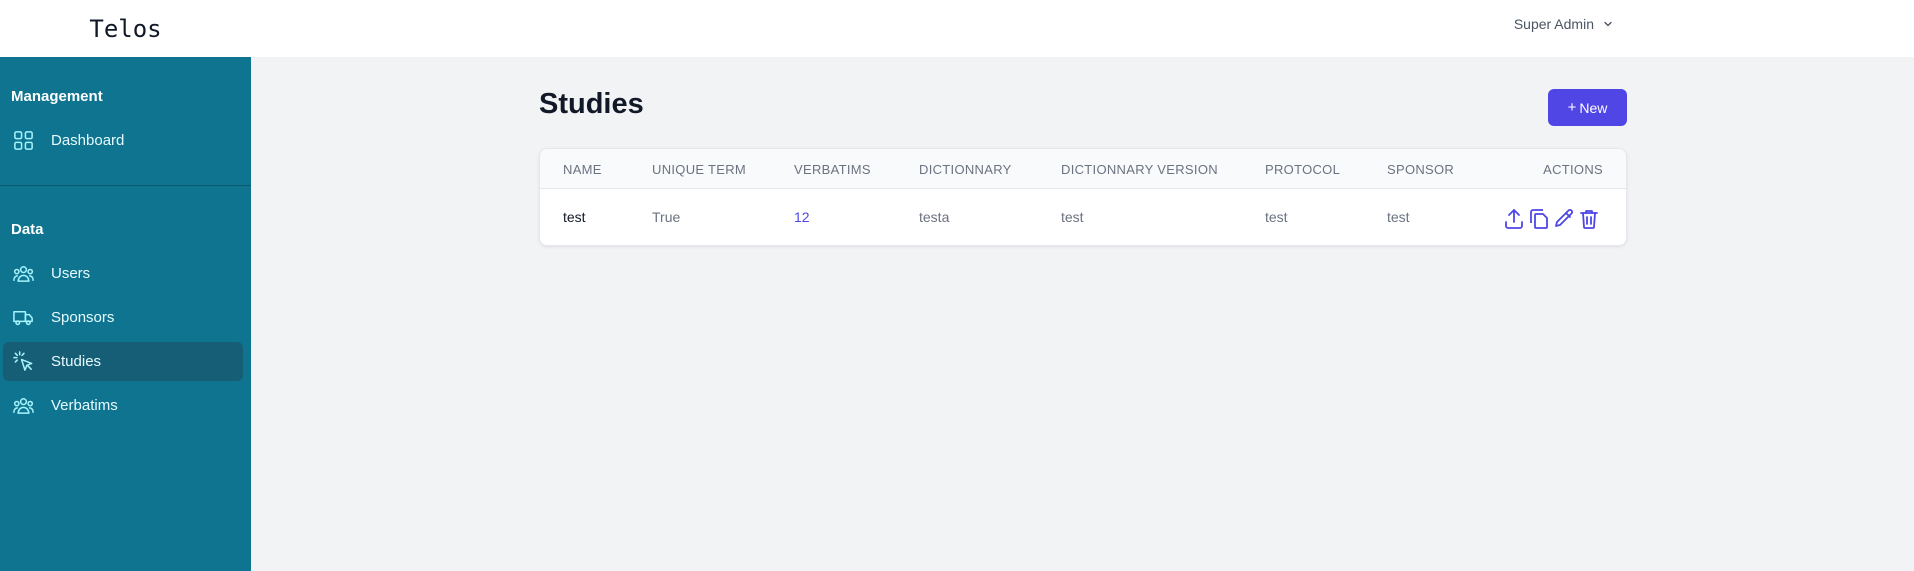  I want to click on upload-icon, so click(1514, 219).